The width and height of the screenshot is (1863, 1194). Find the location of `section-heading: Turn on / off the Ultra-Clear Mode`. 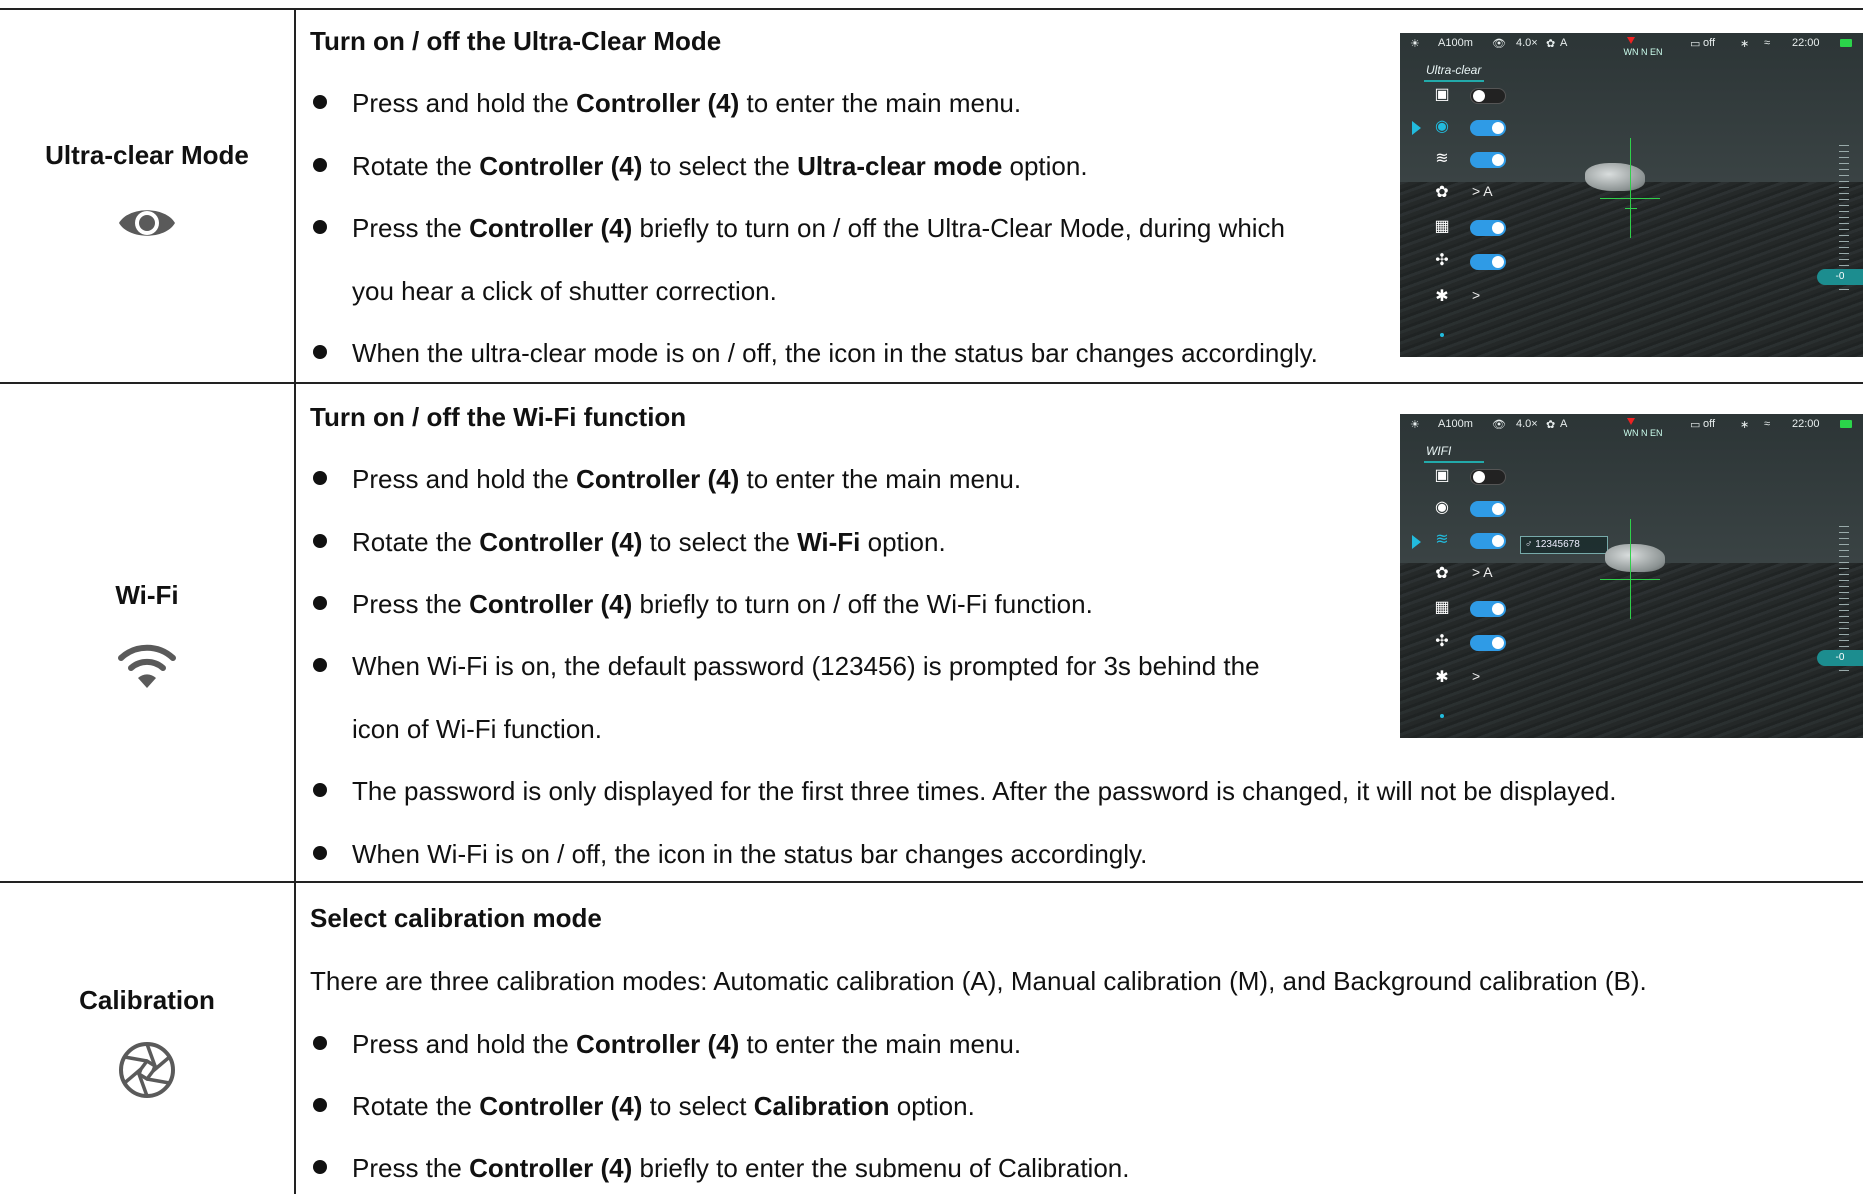

section-heading: Turn on / off the Ultra-Clear Mode is located at coordinates (516, 41).